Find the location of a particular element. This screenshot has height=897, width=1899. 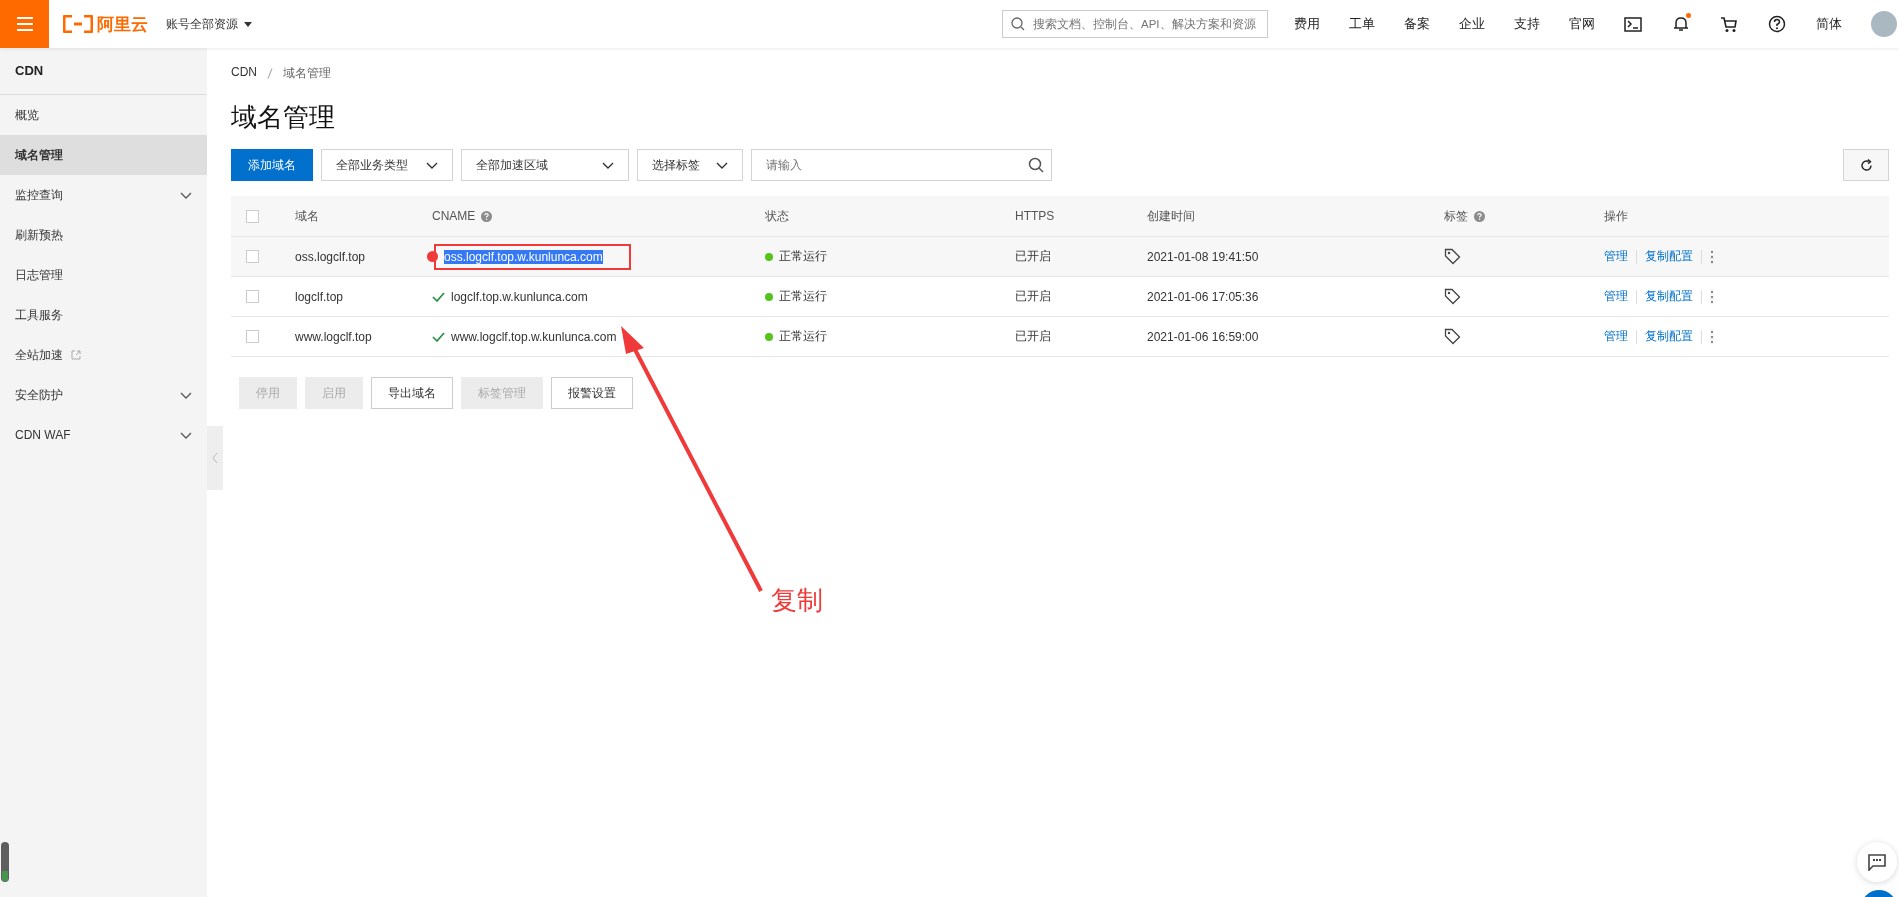

created-time-cell: 2021-01-08 19:41:50 is located at coordinates (1203, 256).